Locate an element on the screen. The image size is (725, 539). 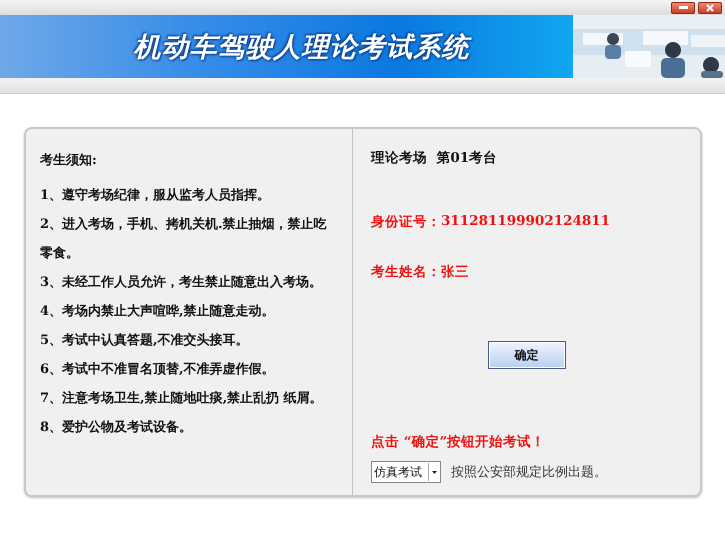
mode-select: 仿真考试 is located at coordinates (406, 472).